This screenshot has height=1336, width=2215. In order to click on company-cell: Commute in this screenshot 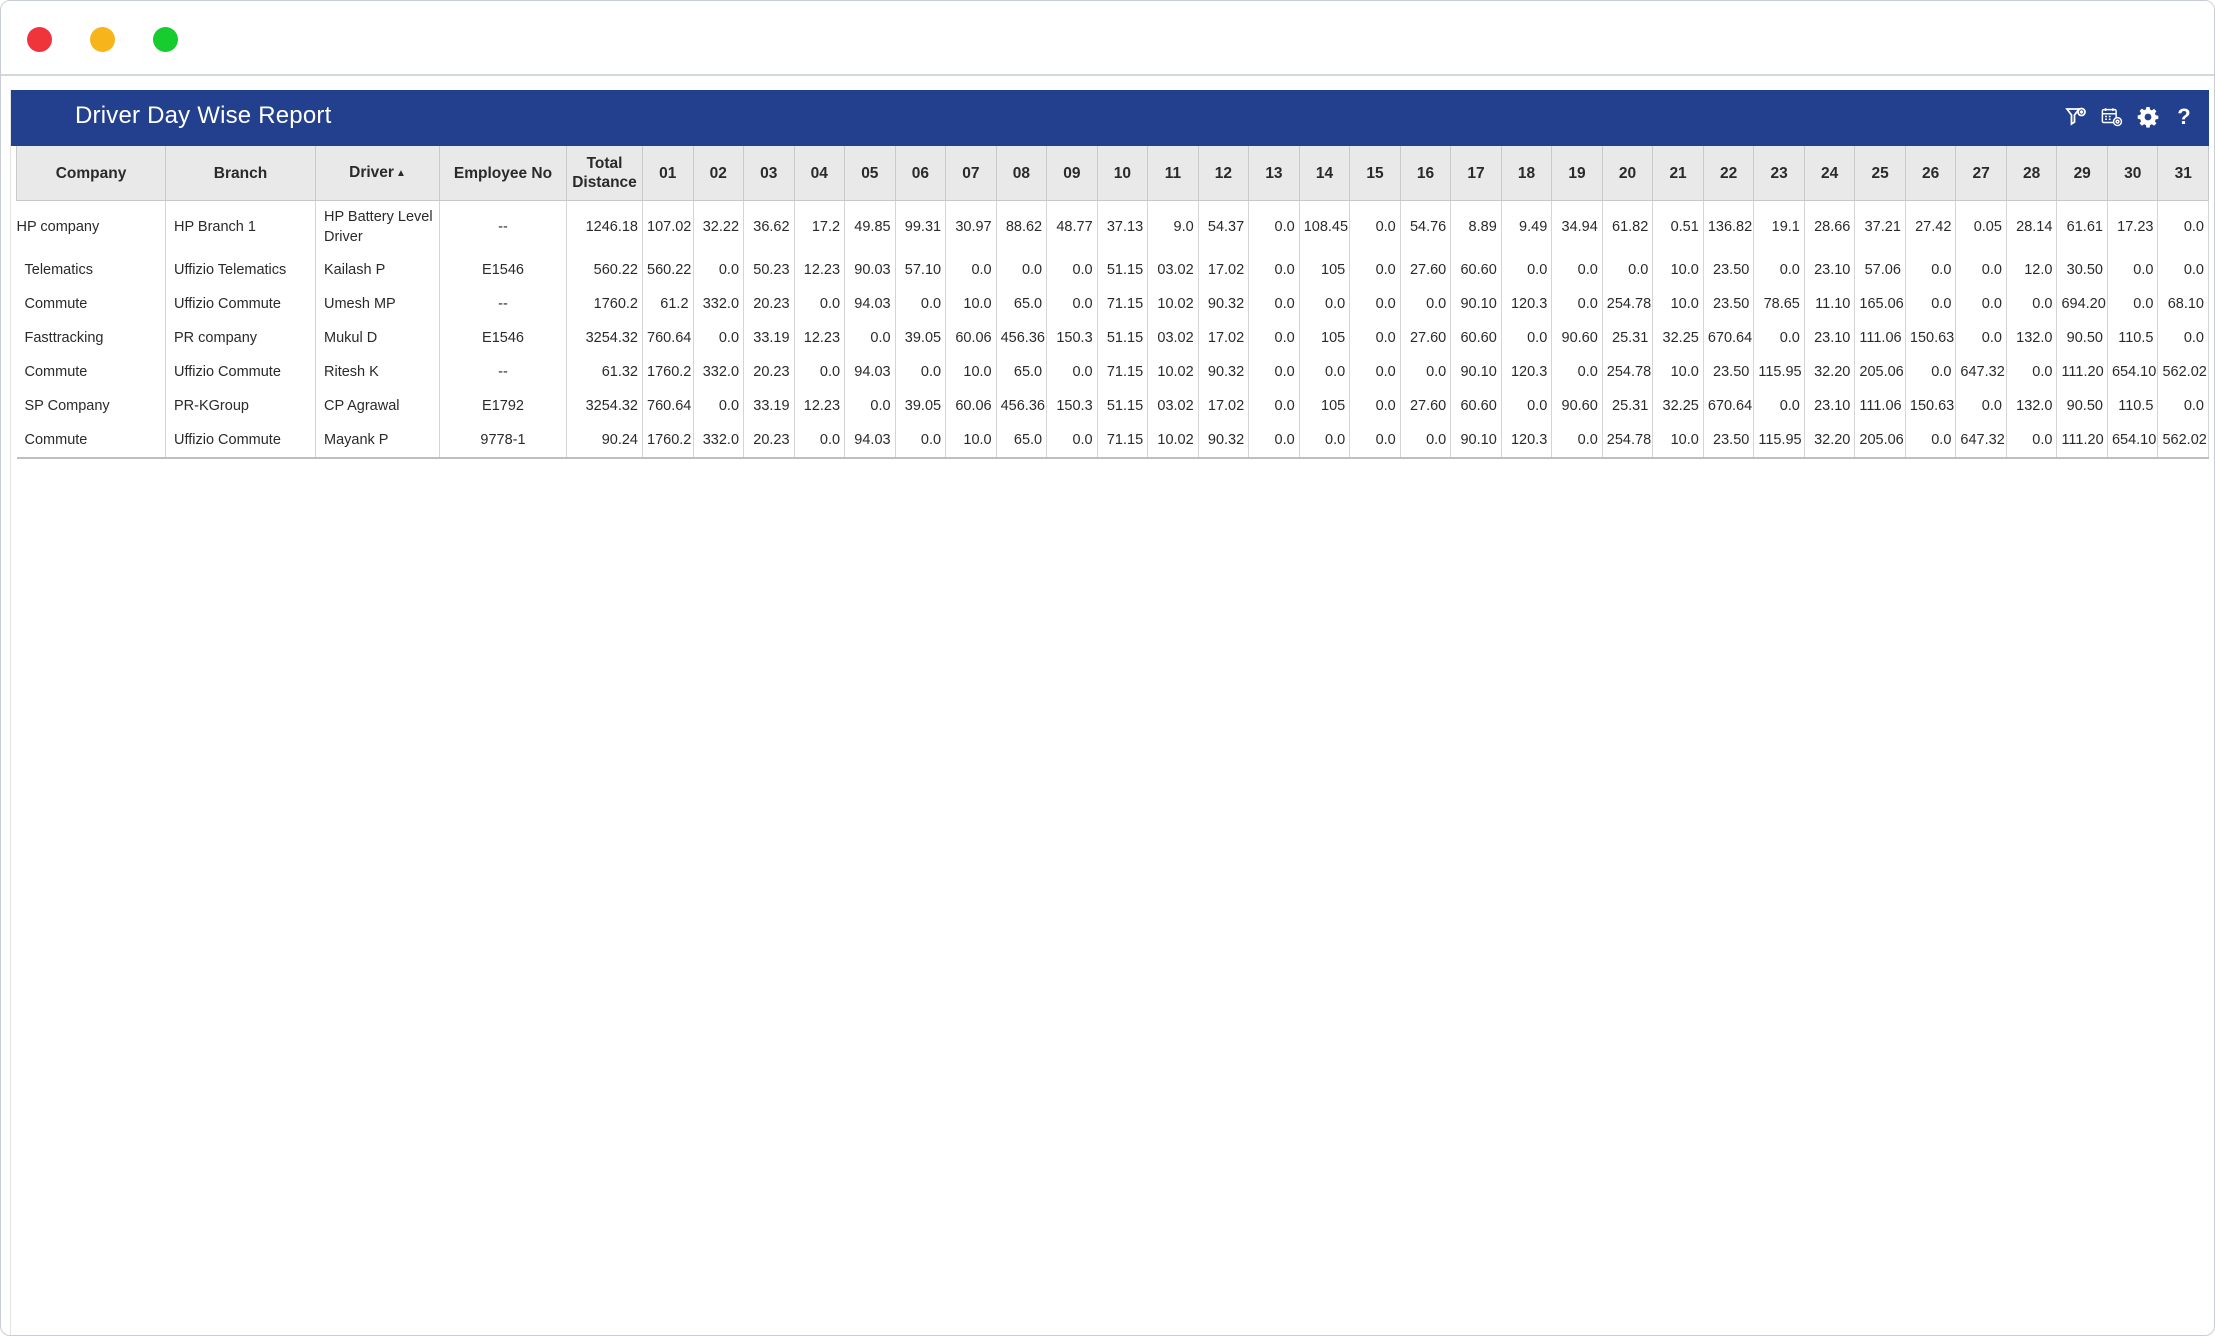, I will do `click(91, 372)`.